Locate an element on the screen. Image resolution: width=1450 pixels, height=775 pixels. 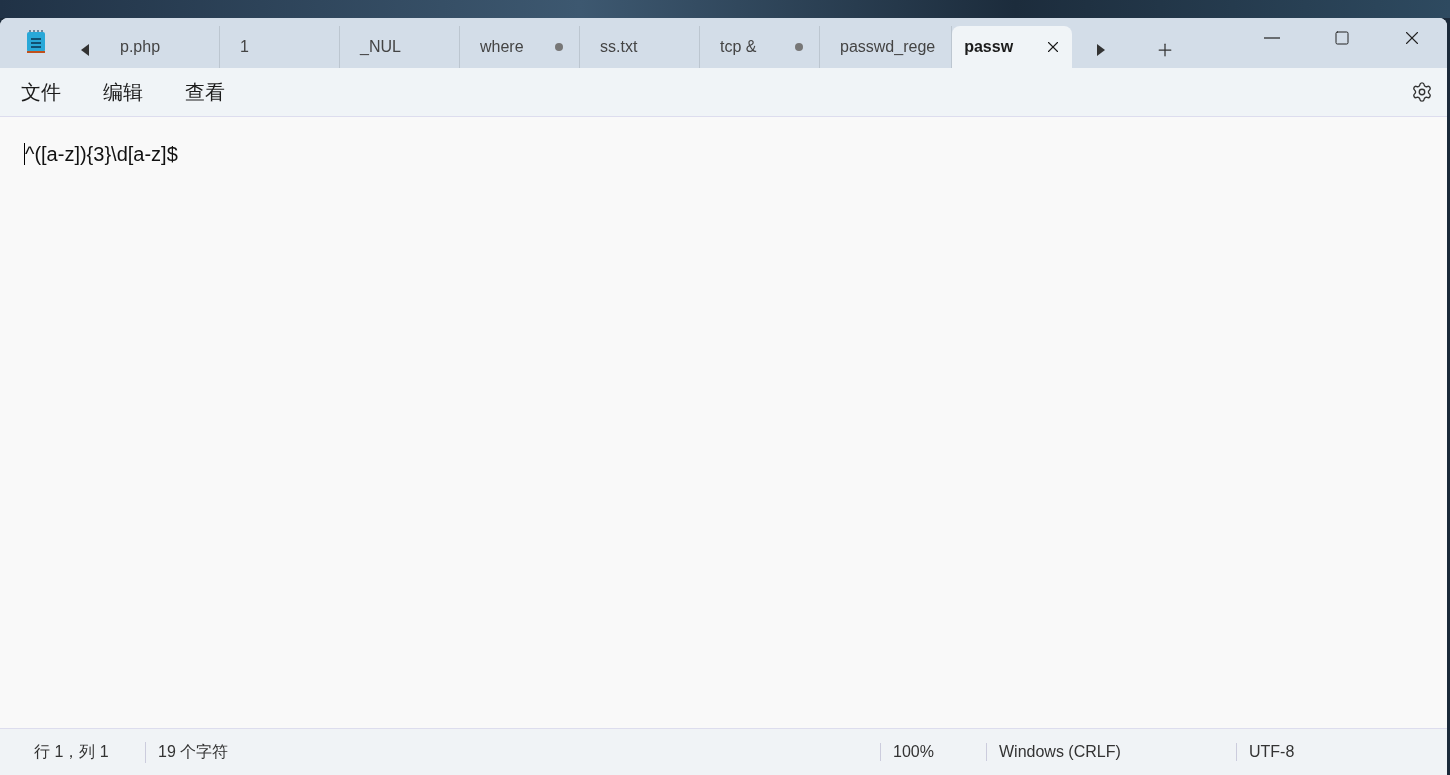
cursor-position: 行 1，列 1 is located at coordinates (71, 751).